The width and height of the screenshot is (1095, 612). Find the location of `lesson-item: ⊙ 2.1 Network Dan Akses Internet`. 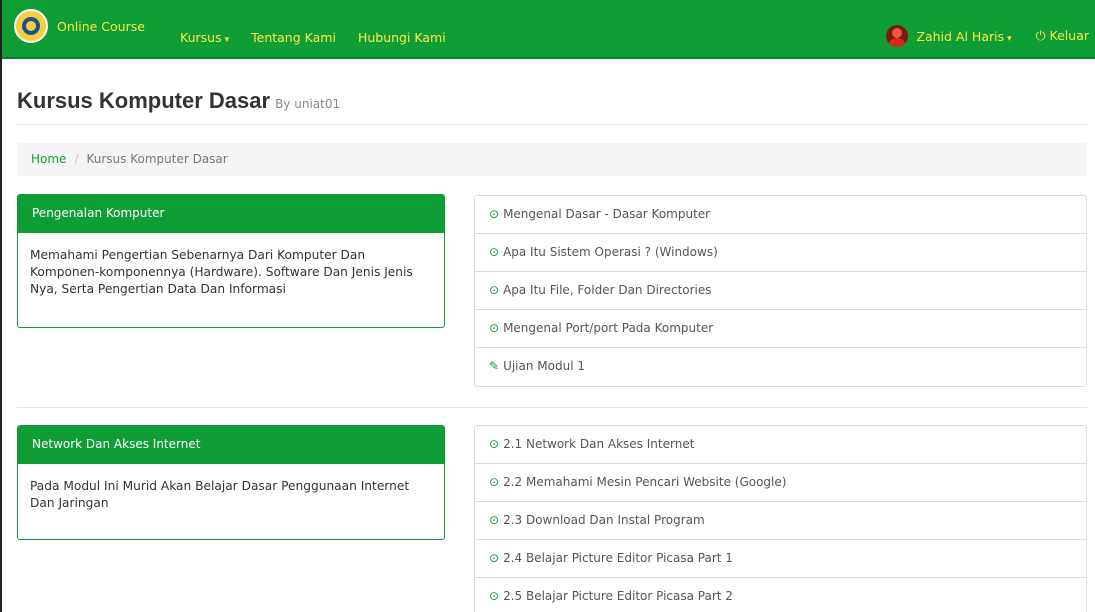

lesson-item: ⊙ 2.1 Network Dan Akses Internet is located at coordinates (780, 445).